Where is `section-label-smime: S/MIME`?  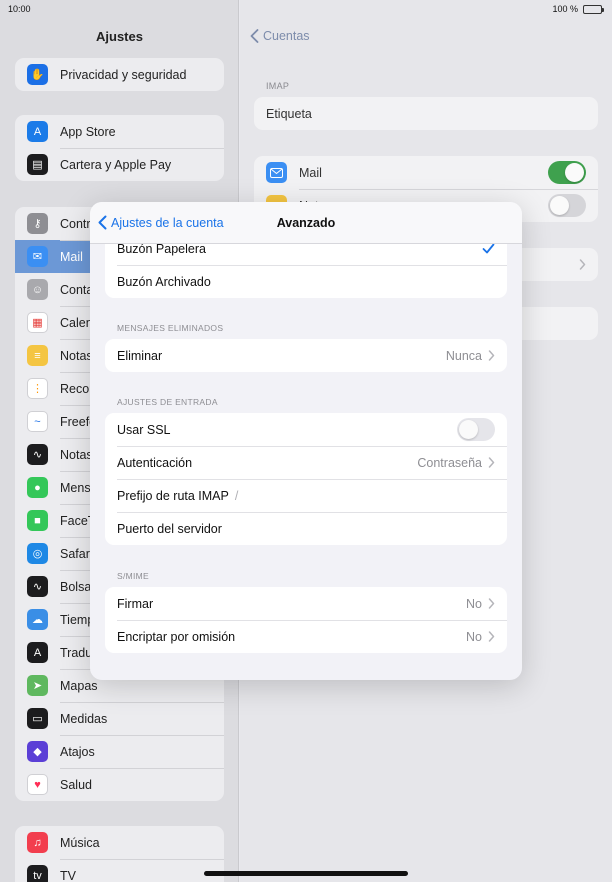 section-label-smime: S/MIME is located at coordinates (133, 576).